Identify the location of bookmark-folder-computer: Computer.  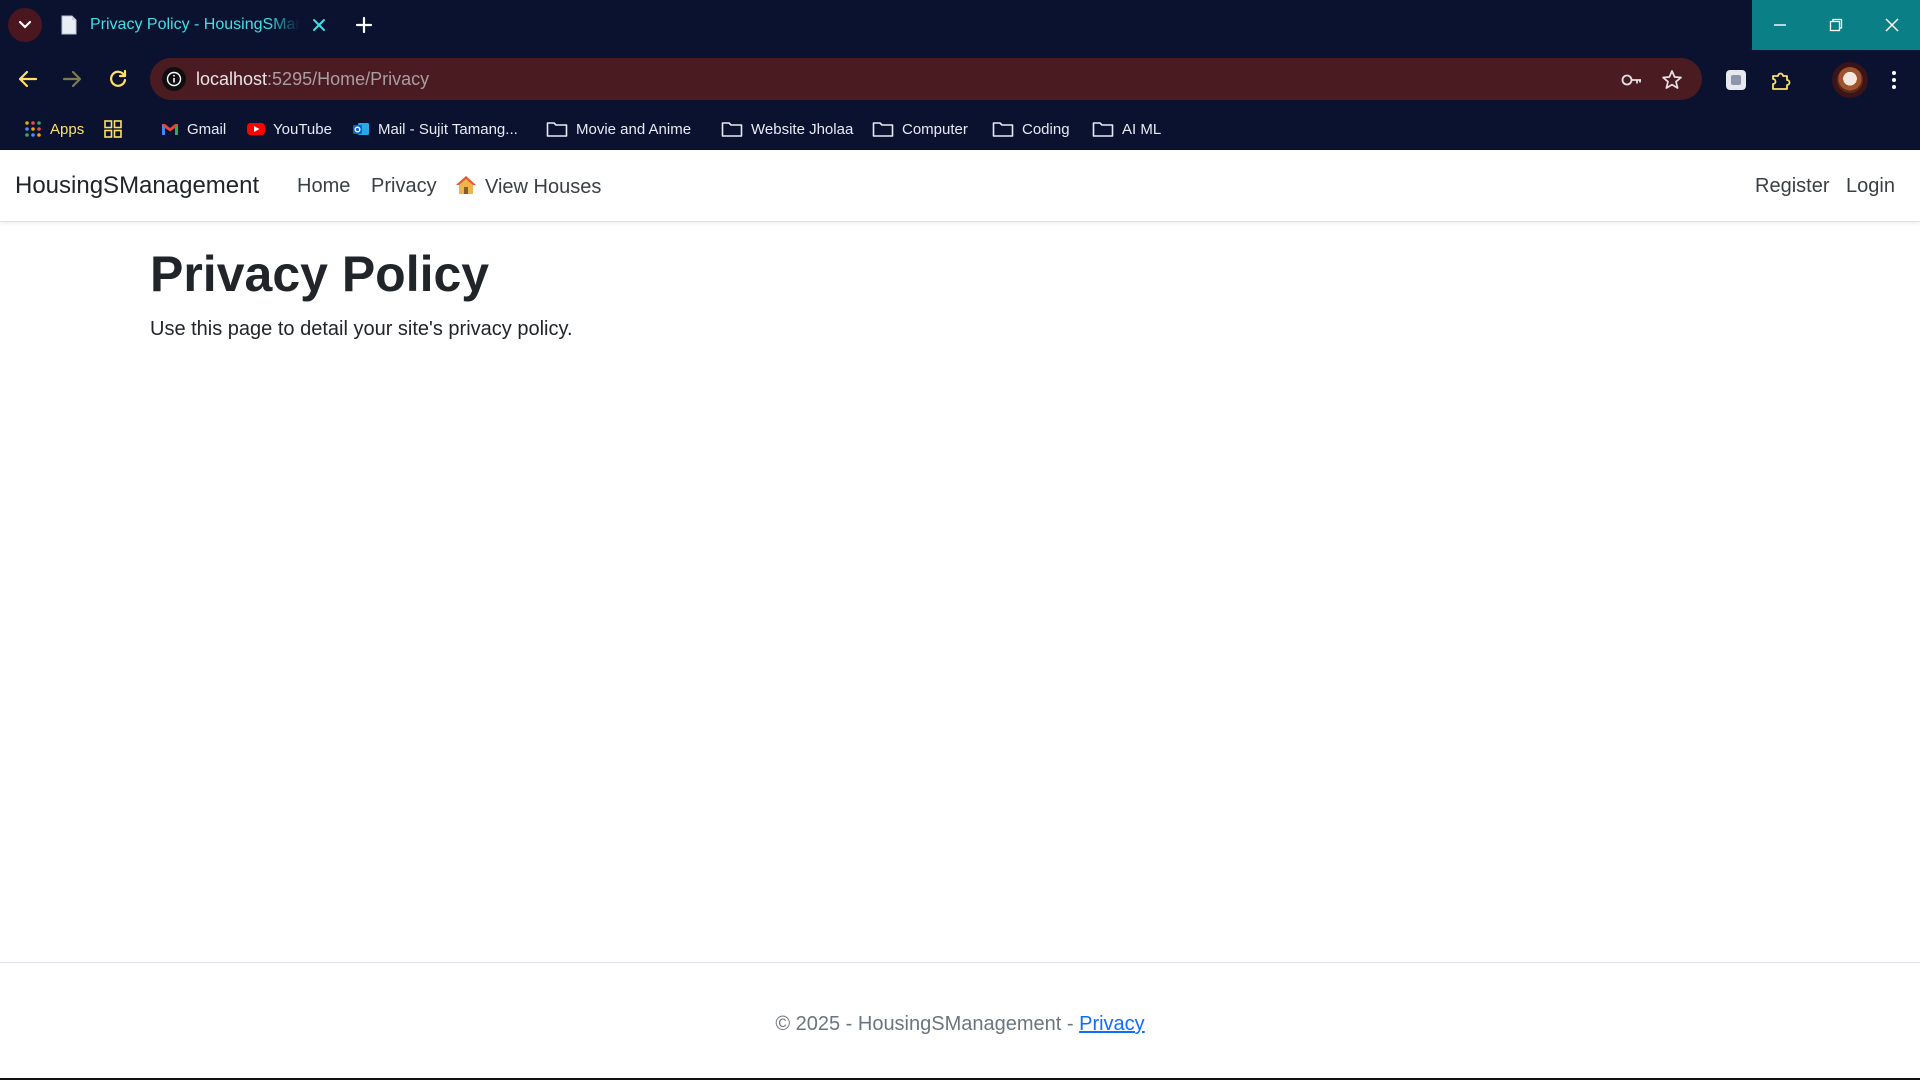
(920, 129).